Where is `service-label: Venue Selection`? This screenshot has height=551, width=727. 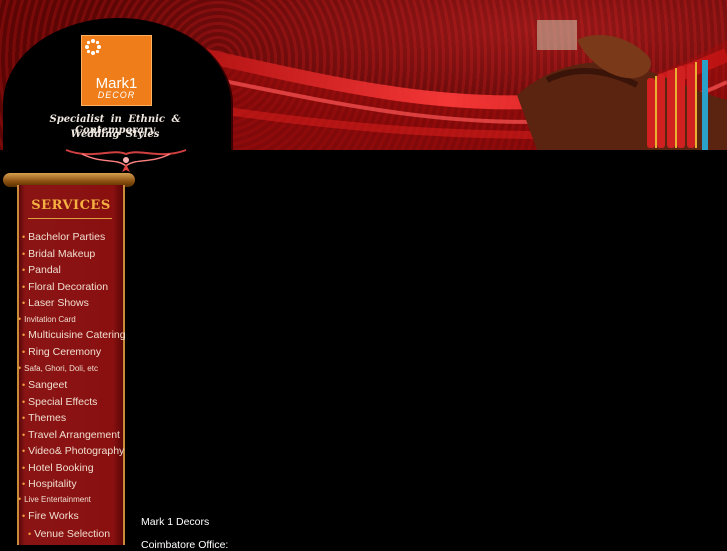 service-label: Venue Selection is located at coordinates (72, 534).